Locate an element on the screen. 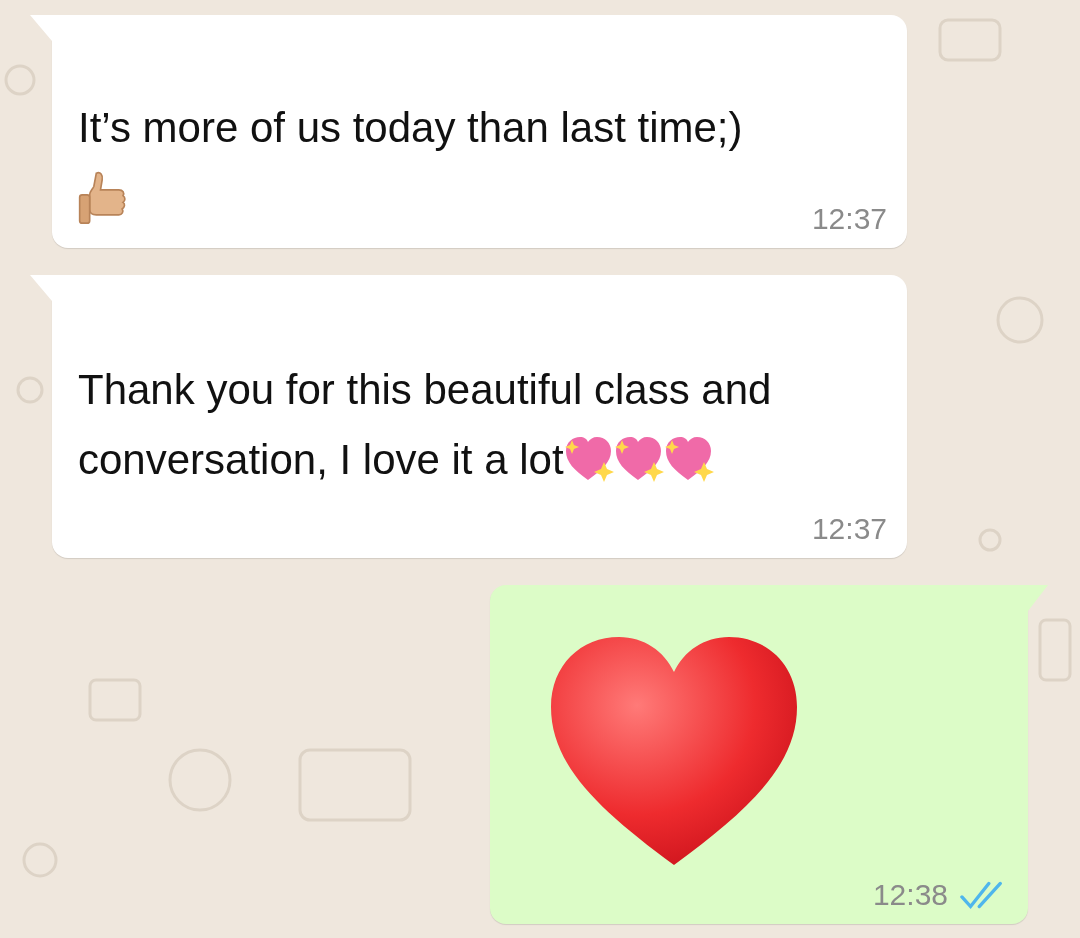 The width and height of the screenshot is (1080, 938). message-text: Thank you for this beautiful class and is located at coordinates (425, 389).